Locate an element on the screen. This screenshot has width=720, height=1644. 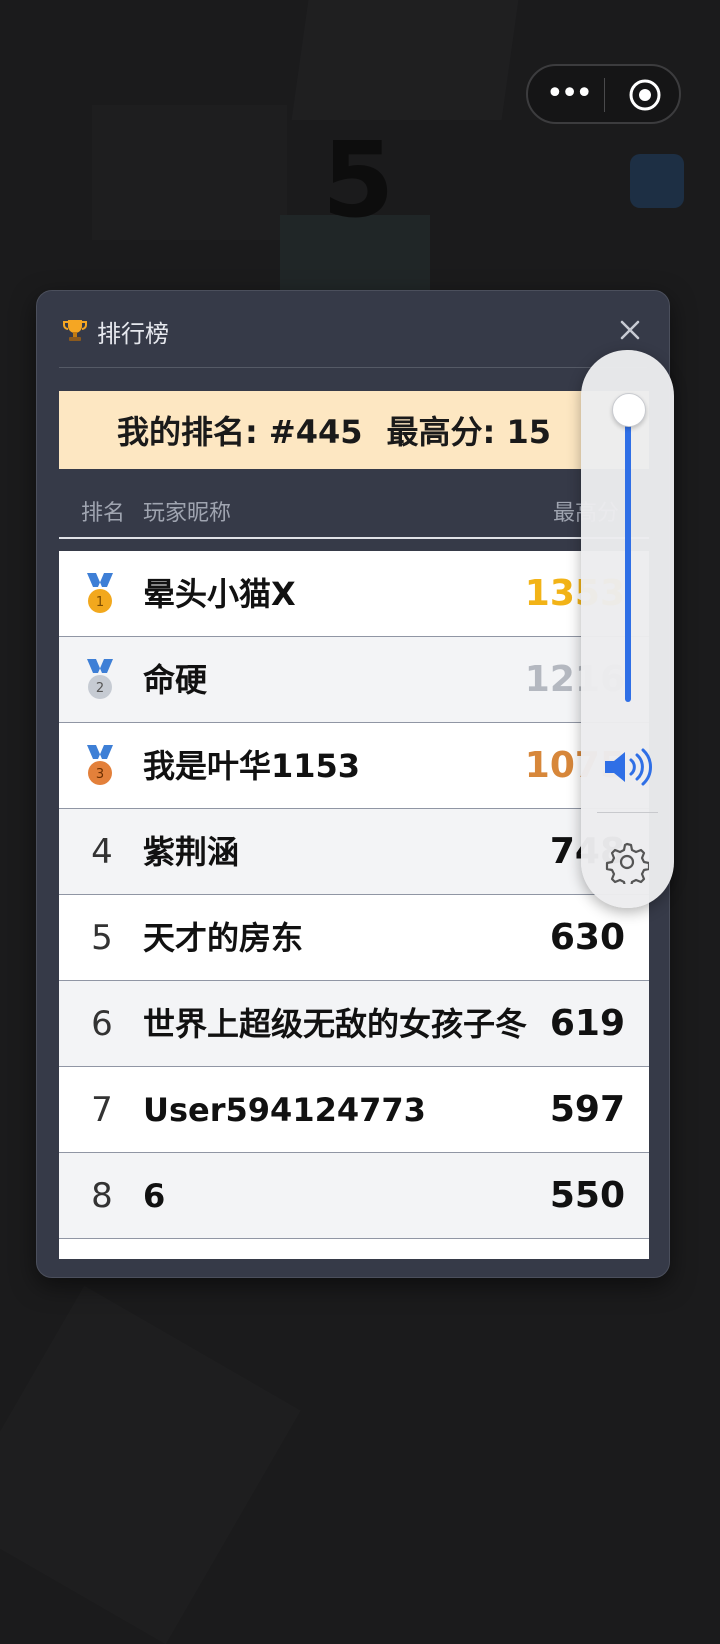
table-row: 6 世界上超级无敌的女孩子冬 619 is located at coordinates (354, 1024).